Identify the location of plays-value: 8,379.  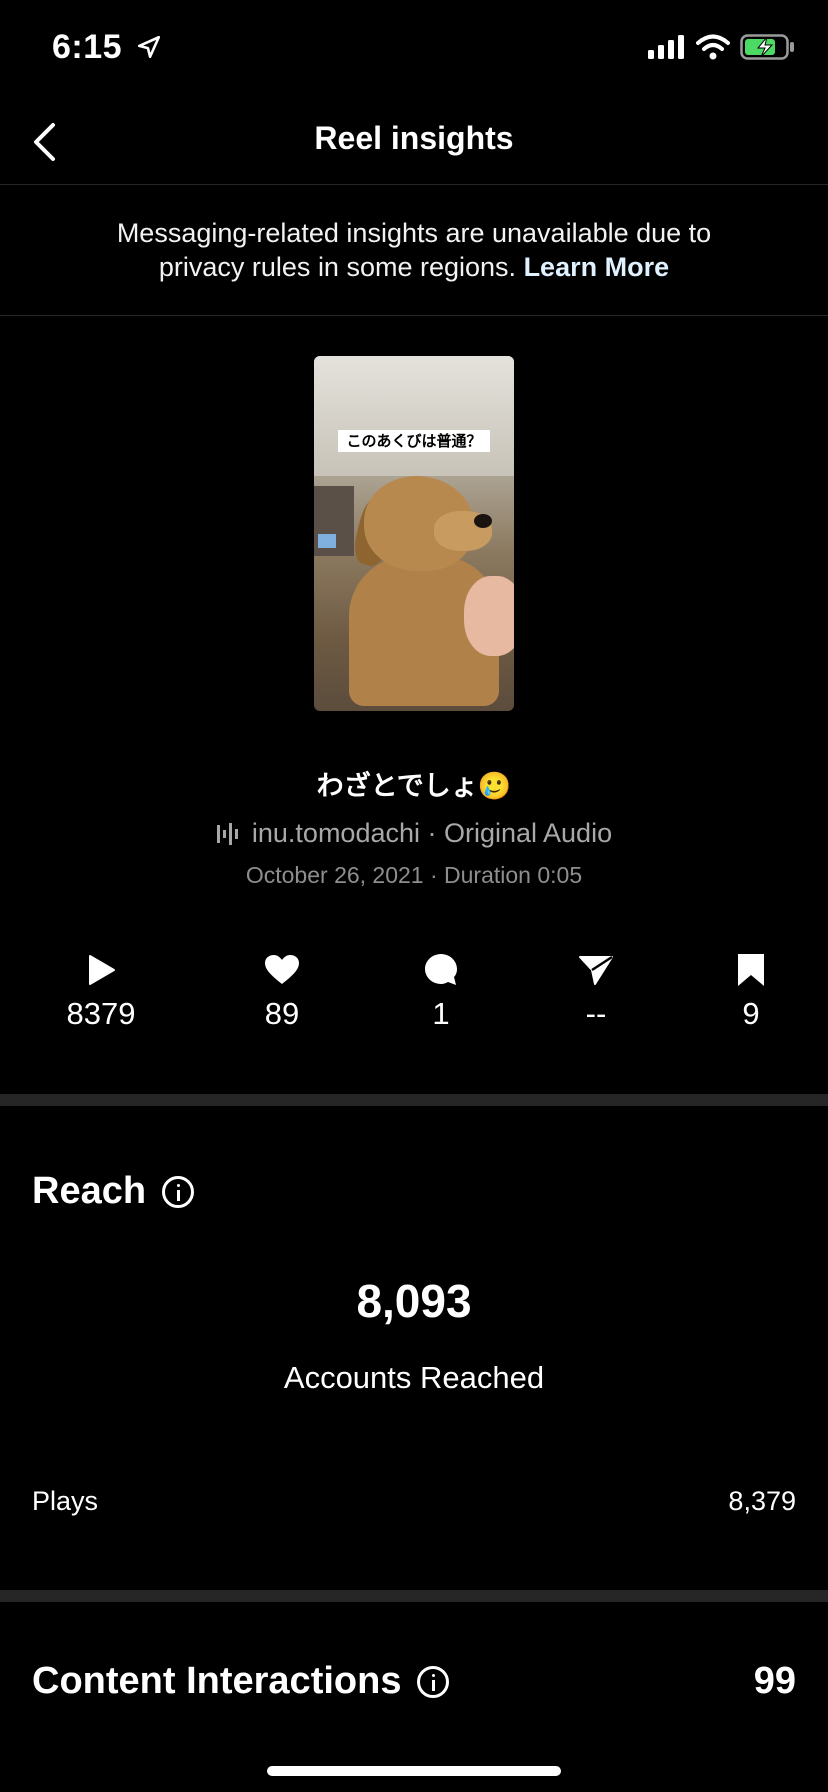
(762, 1501).